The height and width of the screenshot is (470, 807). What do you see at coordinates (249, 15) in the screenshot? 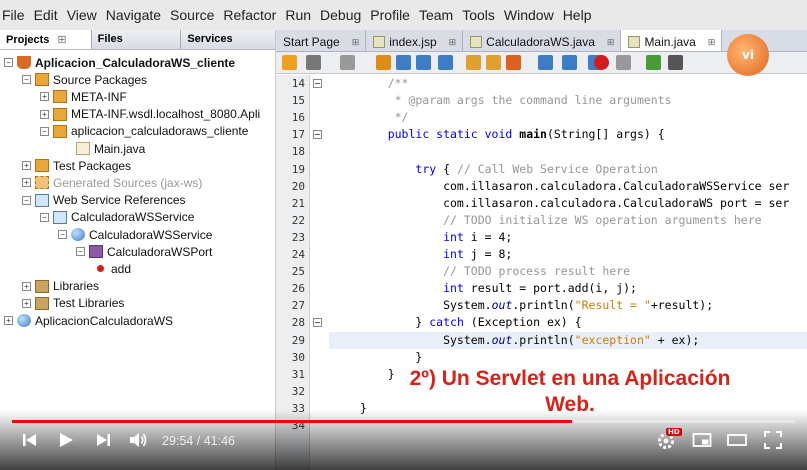
I see `menu-item-refactor: Refactor` at bounding box center [249, 15].